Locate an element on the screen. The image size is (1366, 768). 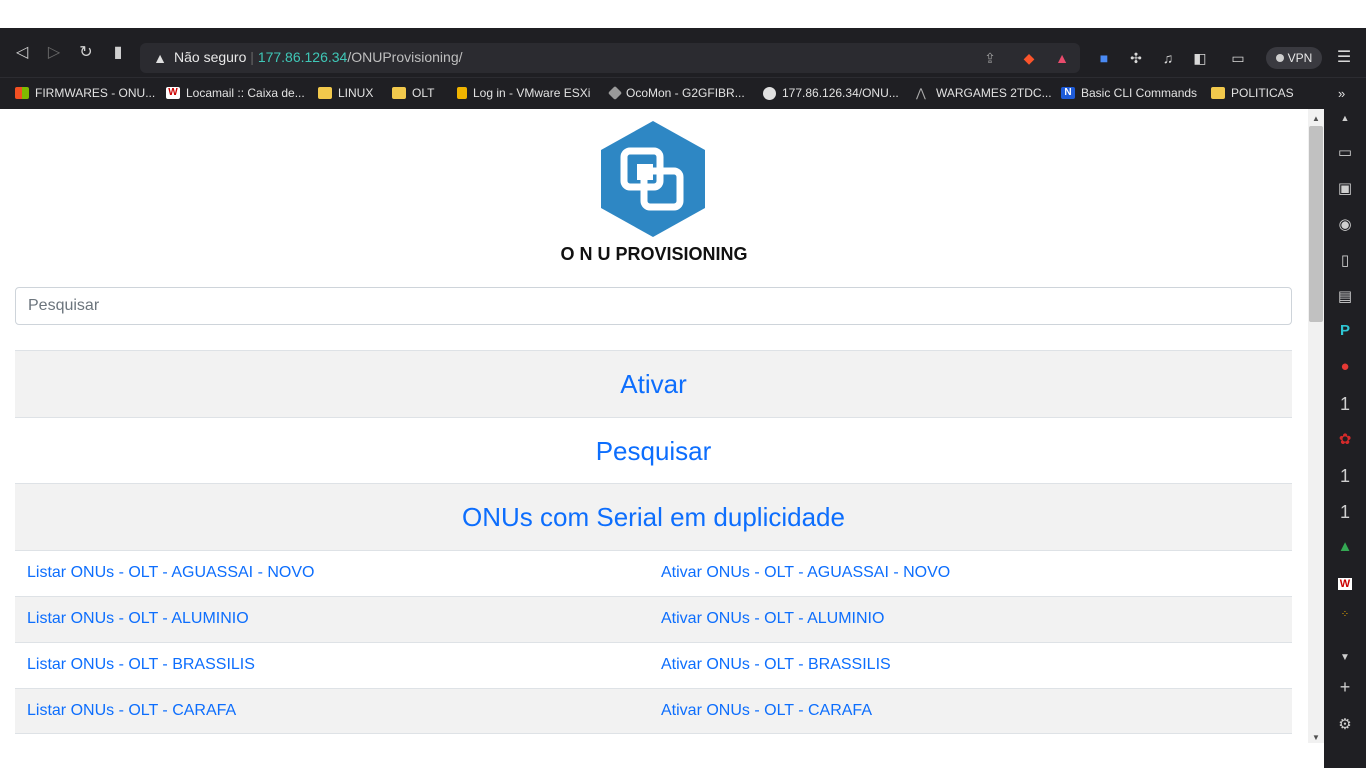
activate-onus-link: Ativar ONUs - OLT - BRASSILIS is located at coordinates (776, 665).